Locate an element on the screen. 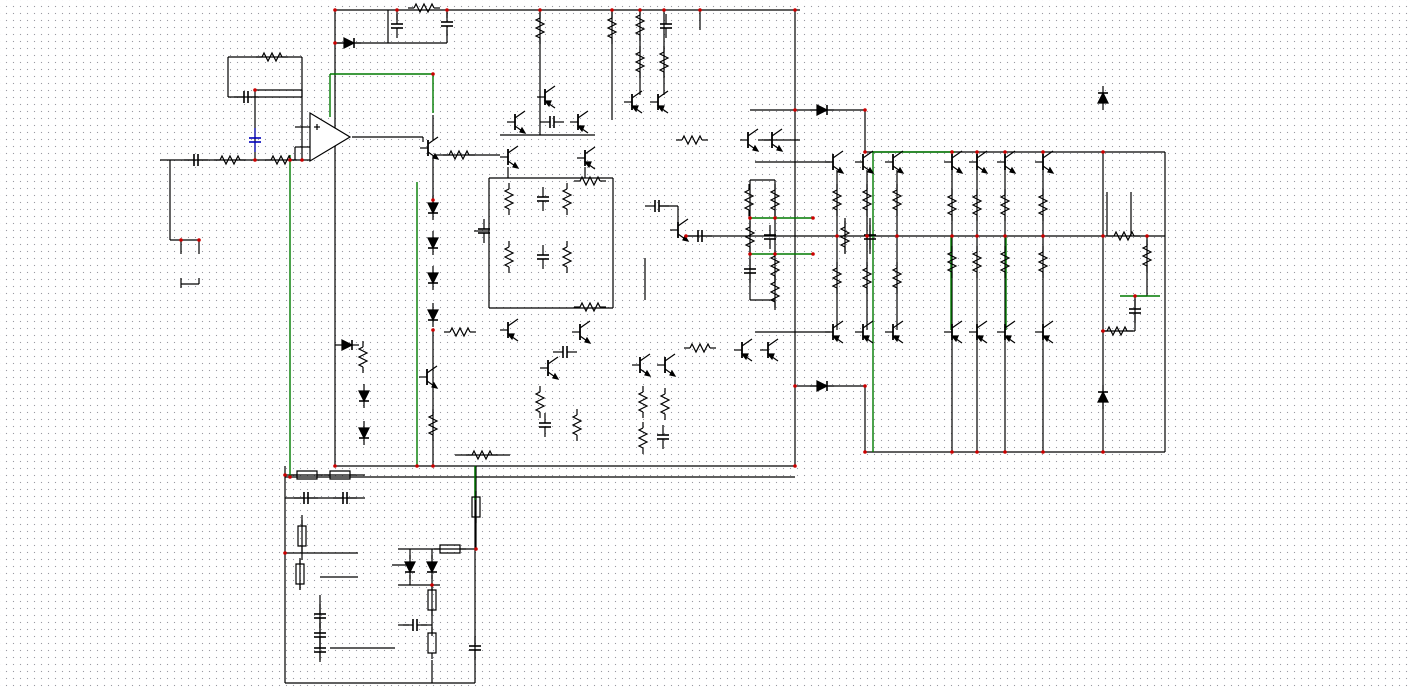 This screenshot has width=1411, height=689. opamp is located at coordinates (330, 137).